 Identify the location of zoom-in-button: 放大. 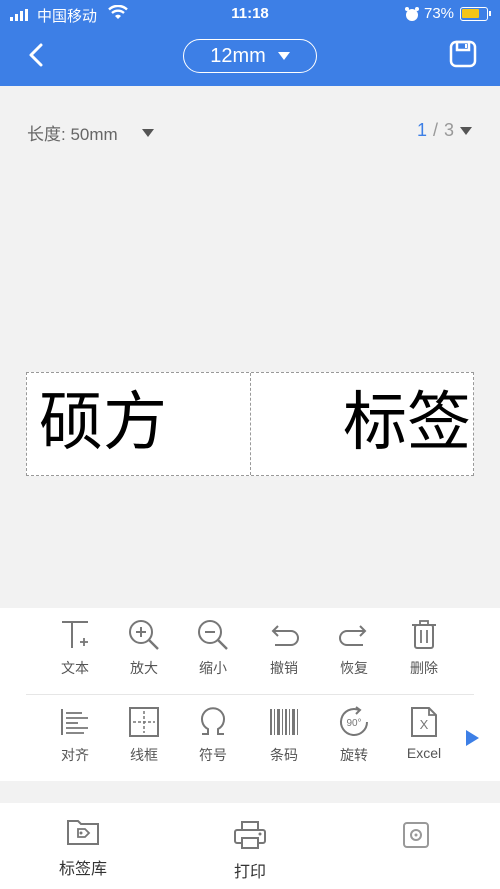
(144, 648).